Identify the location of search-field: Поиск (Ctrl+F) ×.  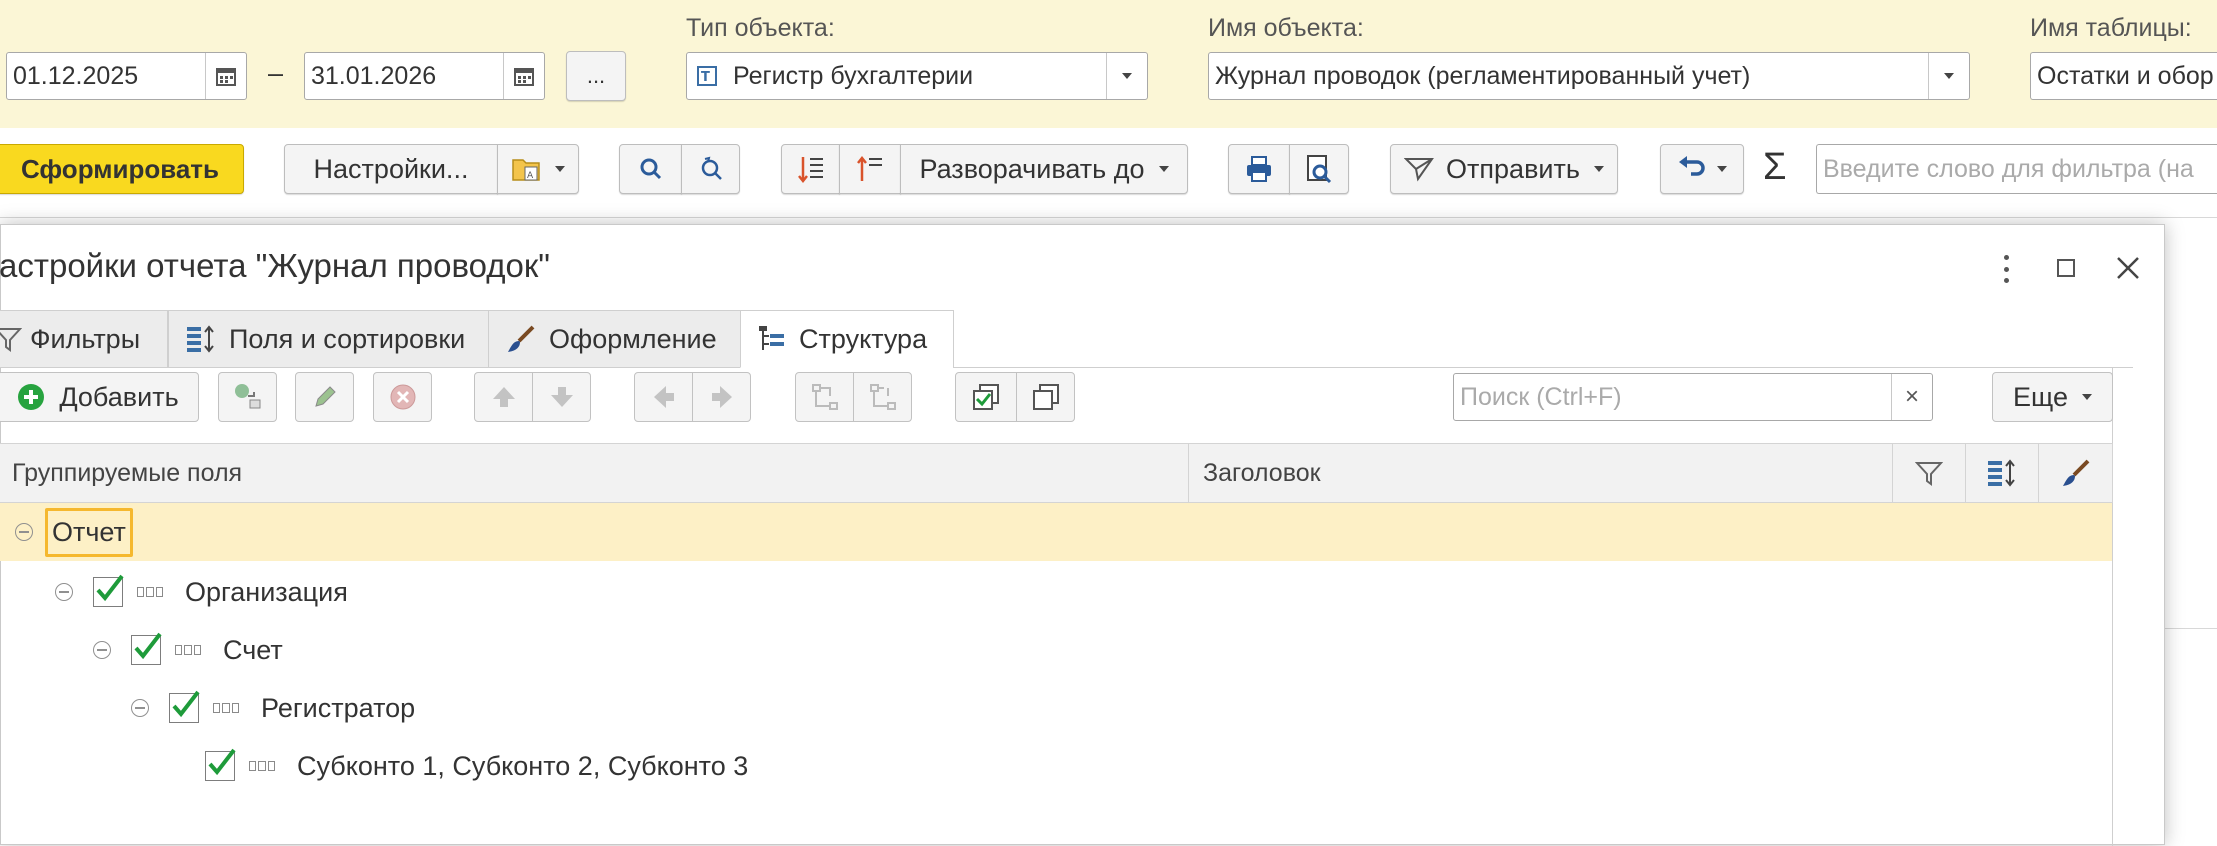
(1693, 397).